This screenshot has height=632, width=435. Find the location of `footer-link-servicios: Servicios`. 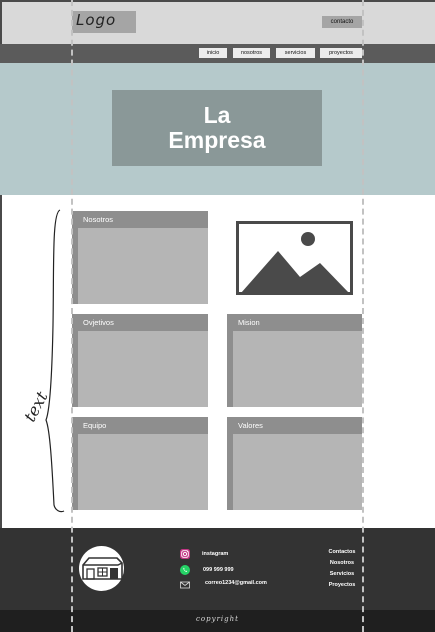

footer-link-servicios: Servicios is located at coordinates (342, 574).